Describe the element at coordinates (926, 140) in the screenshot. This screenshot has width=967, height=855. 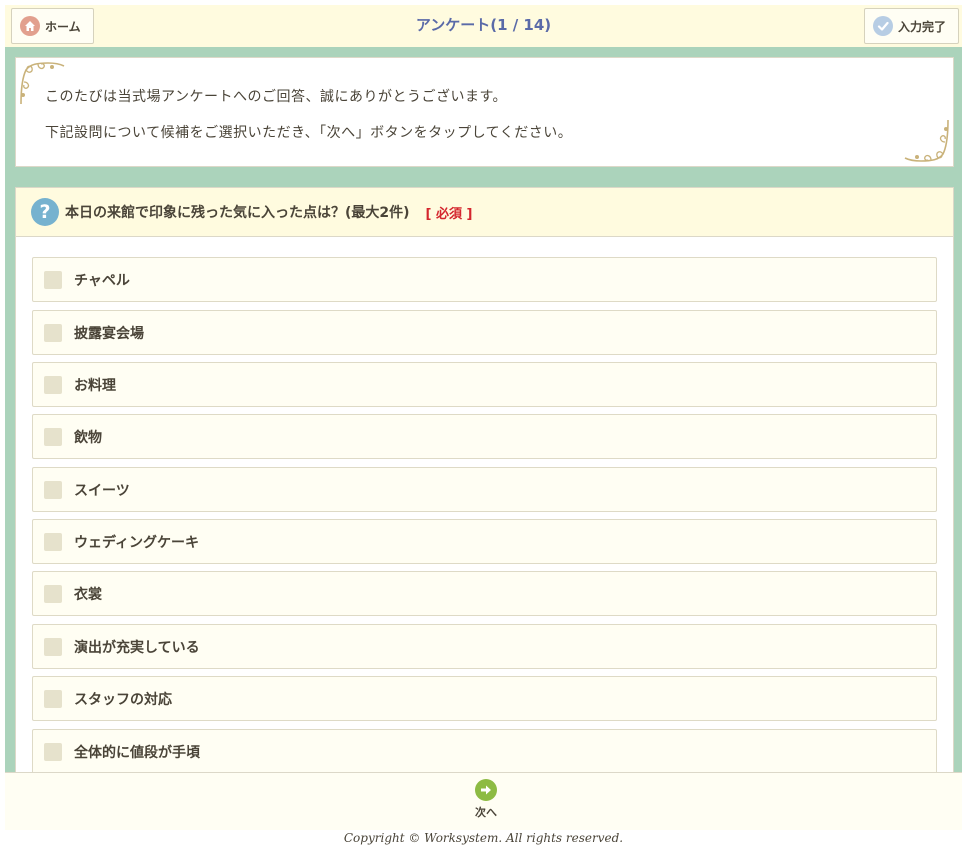
I see `corner-ornament-icon` at that location.